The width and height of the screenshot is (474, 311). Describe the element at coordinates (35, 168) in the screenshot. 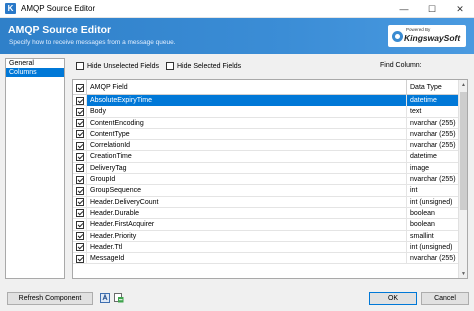

I see `nav-list: General Columns` at that location.